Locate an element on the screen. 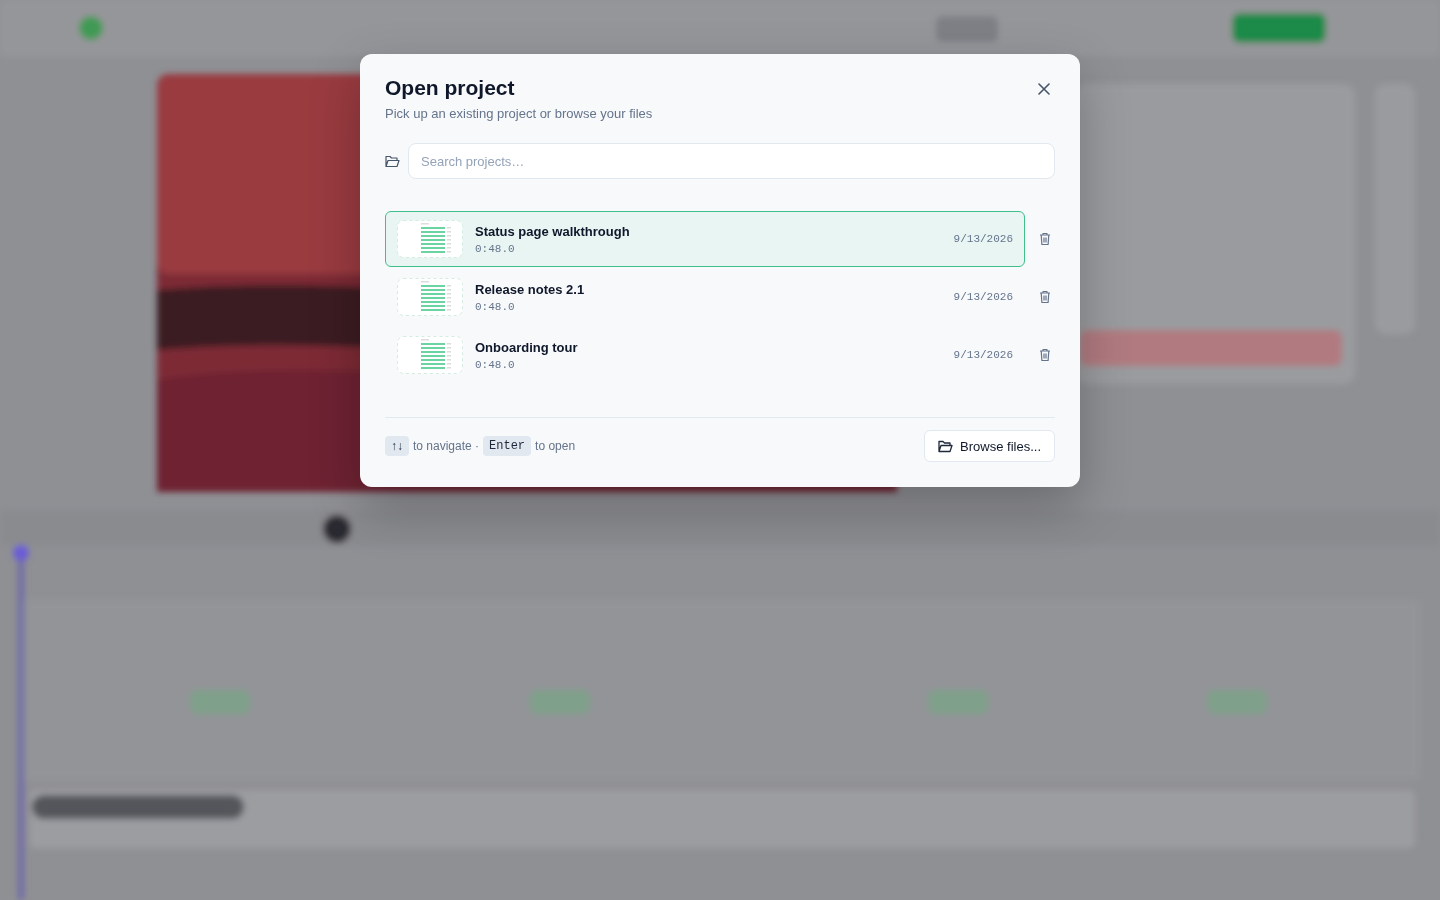 This screenshot has height=900, width=1440. dialog-title: Open project is located at coordinates (450, 88).